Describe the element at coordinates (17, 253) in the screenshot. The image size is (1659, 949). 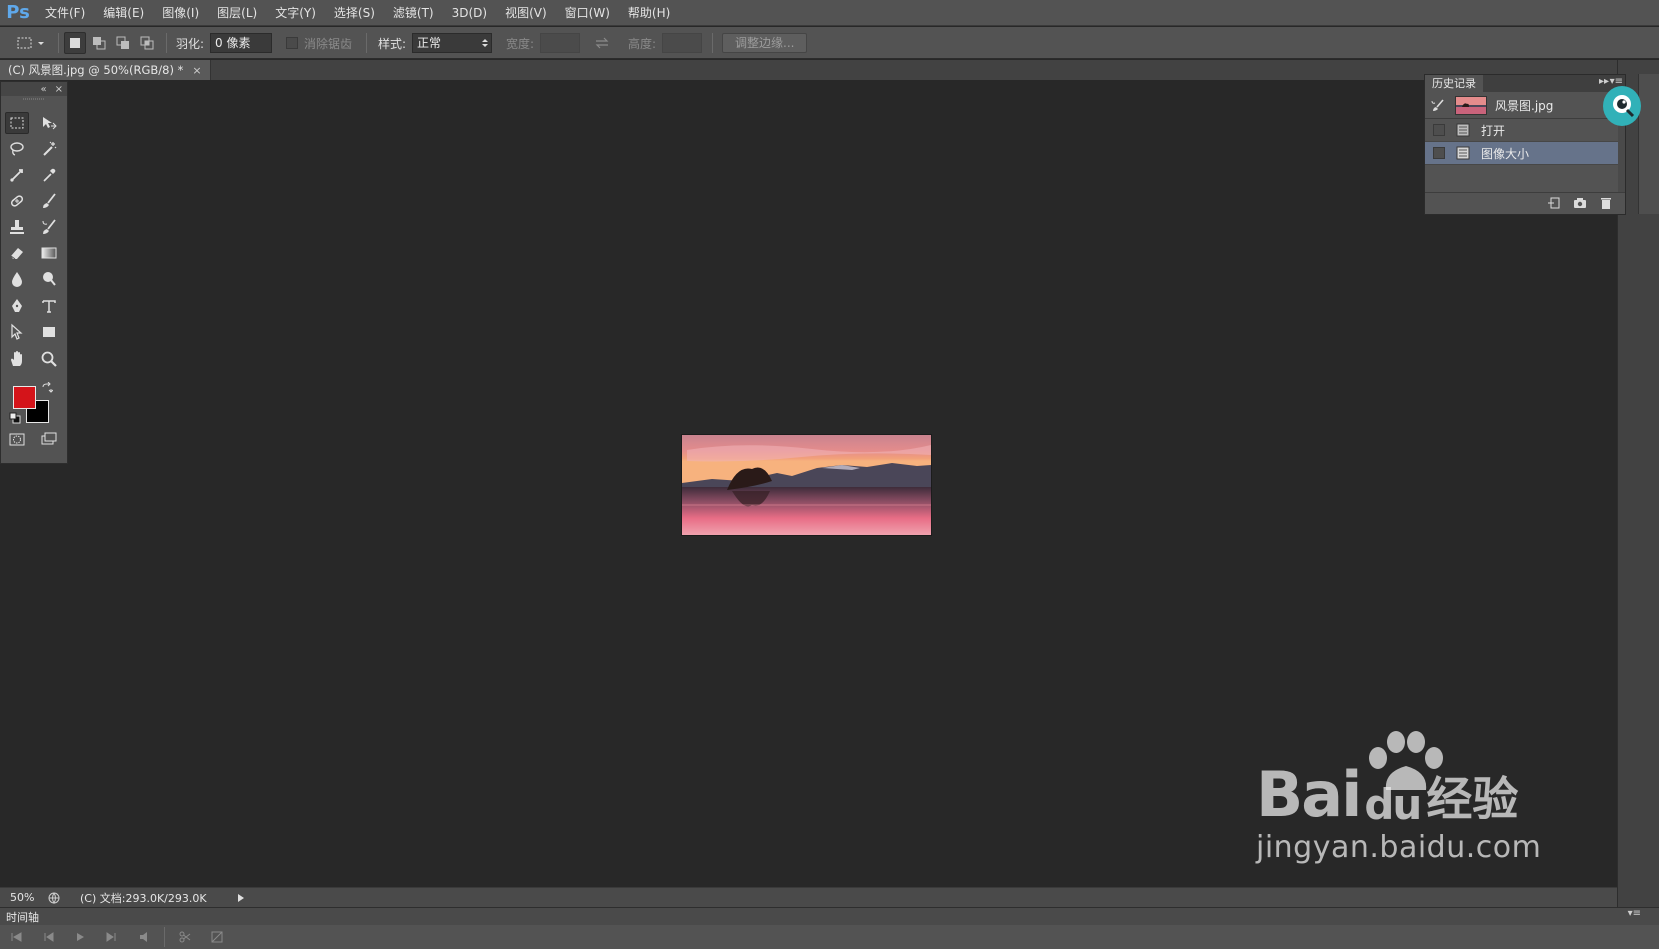
I see `eraser-tool` at that location.